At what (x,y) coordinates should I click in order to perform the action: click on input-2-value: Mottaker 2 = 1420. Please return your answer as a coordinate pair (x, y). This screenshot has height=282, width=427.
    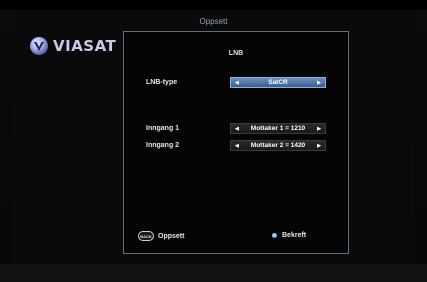
    Looking at the image, I should click on (278, 145).